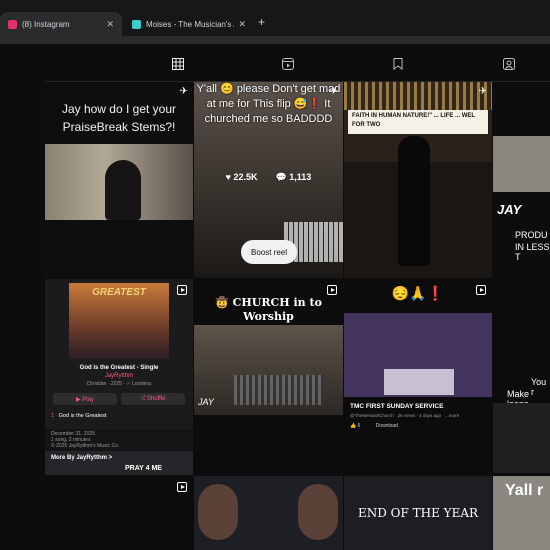 This screenshot has height=550, width=550. What do you see at coordinates (359, 426) in the screenshot?
I see `like-count: 6` at bounding box center [359, 426].